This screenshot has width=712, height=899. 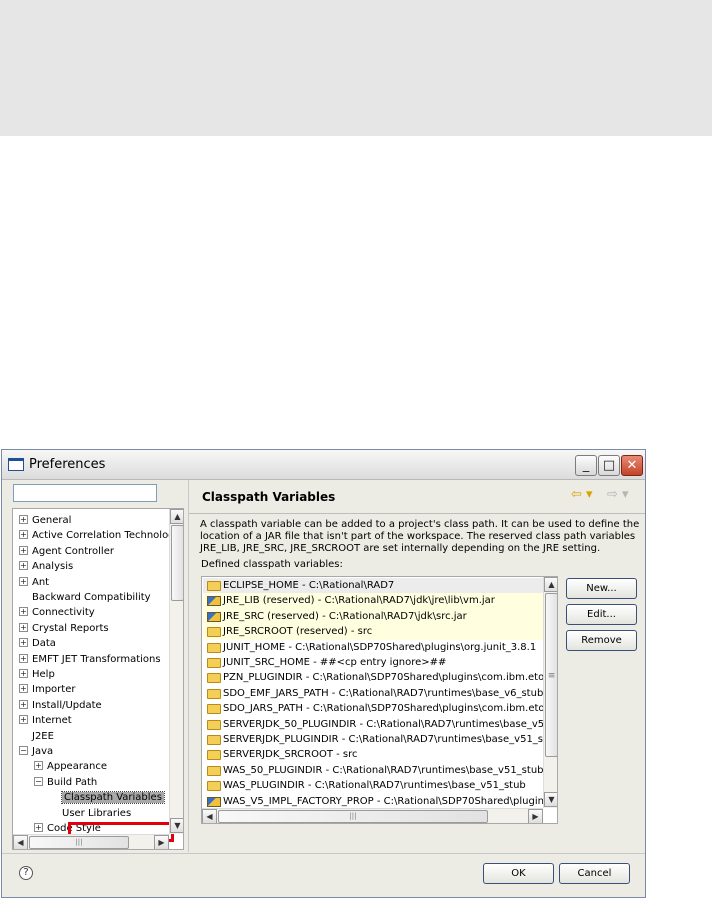 I want to click on tree-vertical-scrollbar: ▲ ▼, so click(x=176, y=671).